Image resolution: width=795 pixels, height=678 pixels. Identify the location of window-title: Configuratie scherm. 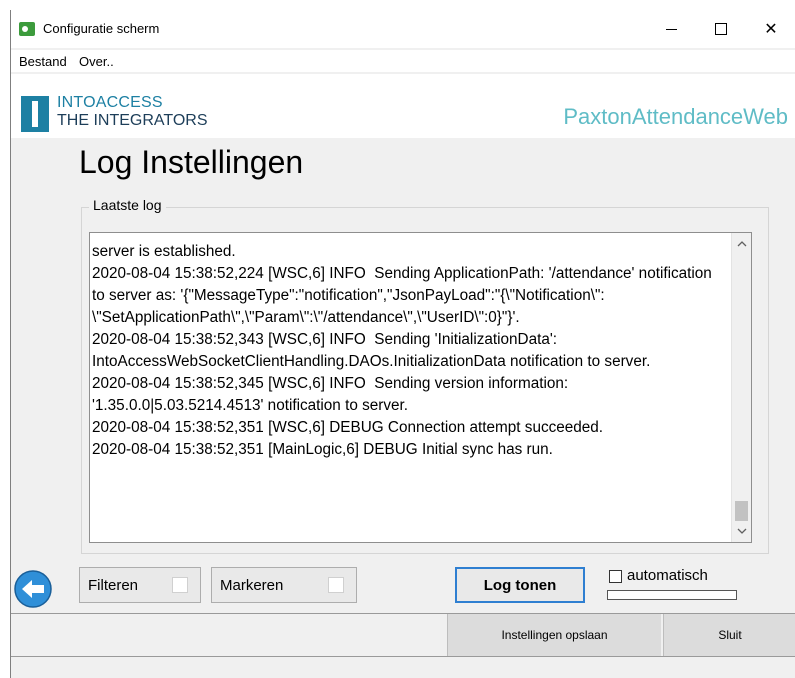
(101, 28).